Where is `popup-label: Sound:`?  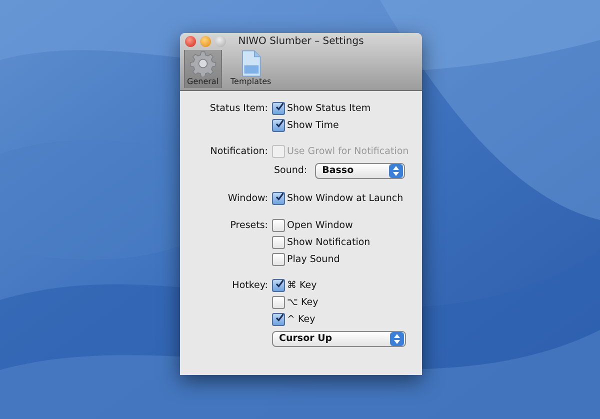 popup-label: Sound: is located at coordinates (291, 170).